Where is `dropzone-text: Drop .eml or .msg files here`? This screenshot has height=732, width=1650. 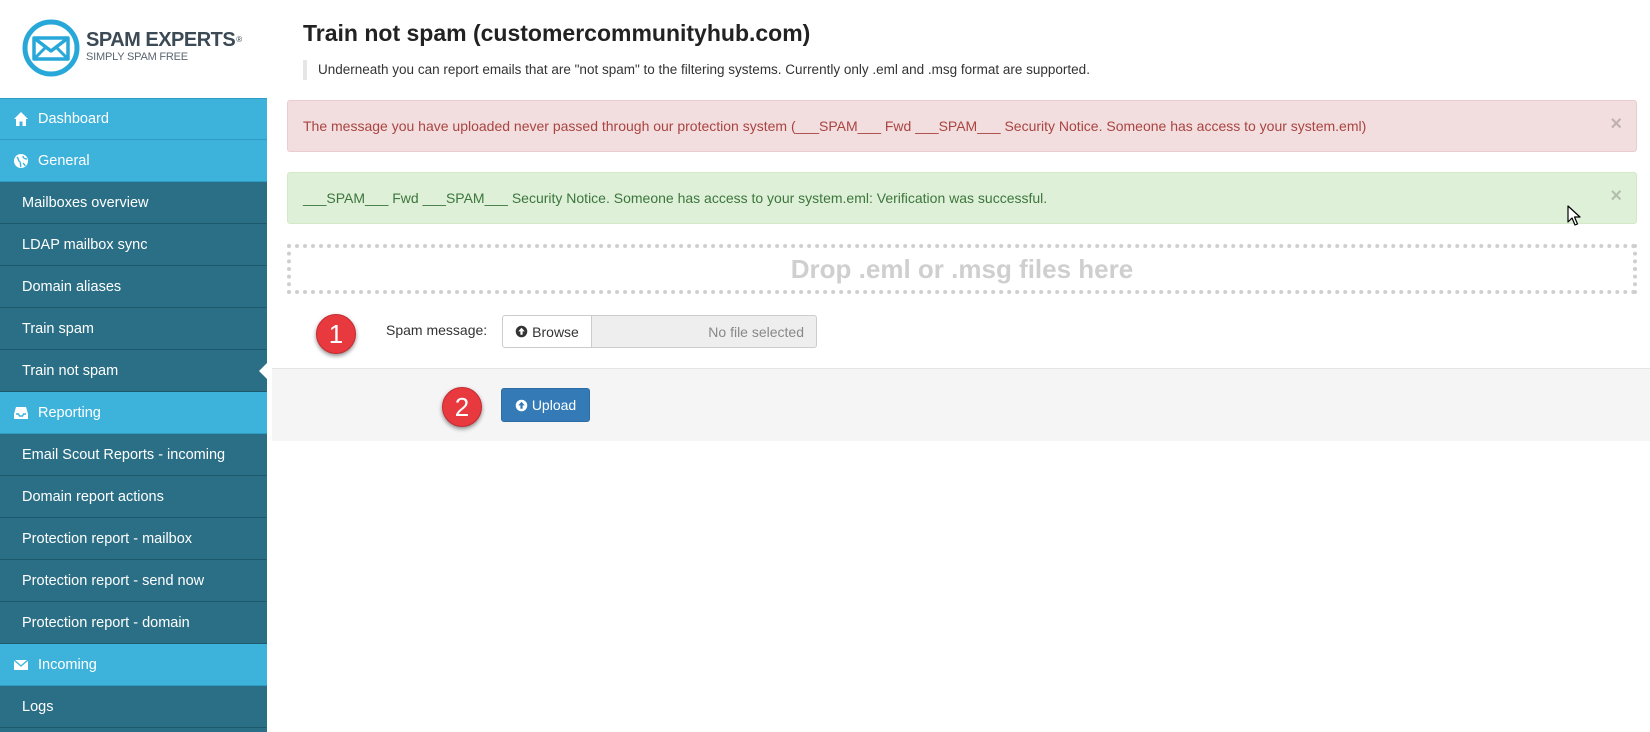 dropzone-text: Drop .eml or .msg files here is located at coordinates (962, 268).